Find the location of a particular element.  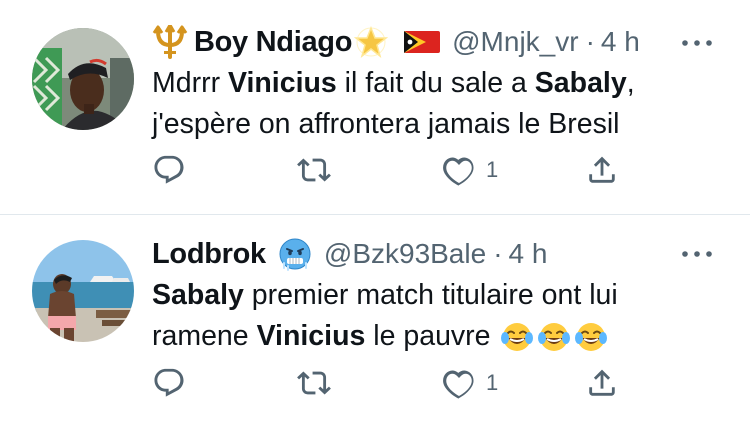

author-name: Boy Ndiago is located at coordinates (273, 42).